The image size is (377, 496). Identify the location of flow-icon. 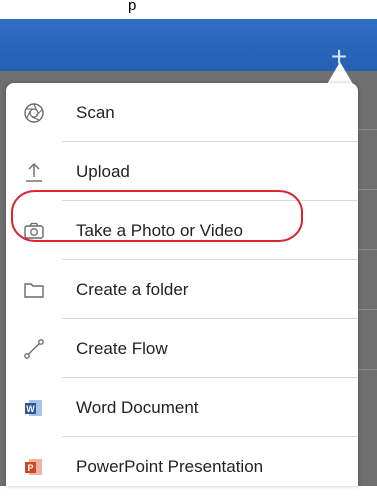
(34, 349).